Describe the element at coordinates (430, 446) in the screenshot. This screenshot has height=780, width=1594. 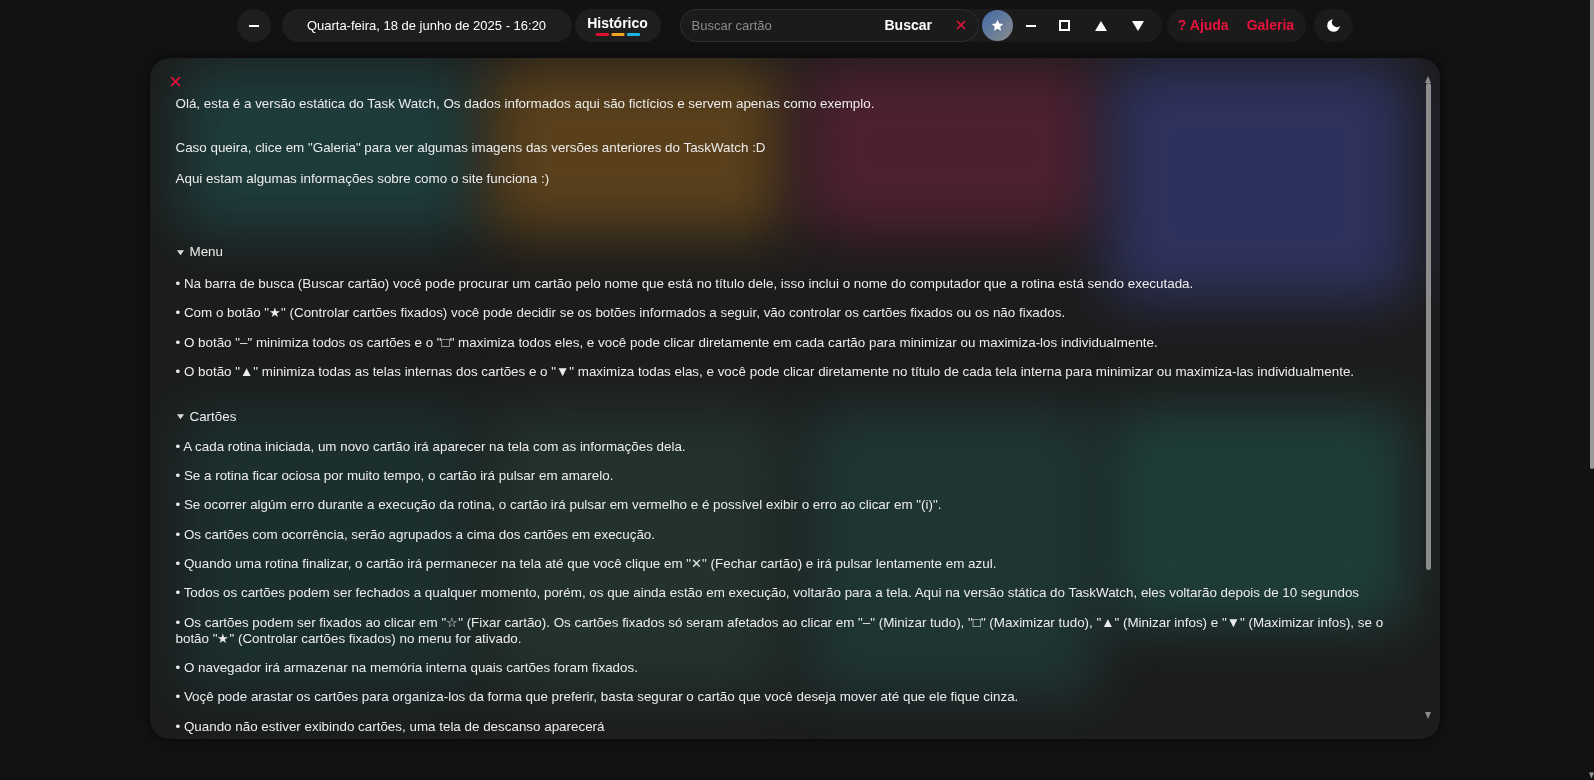
I see `bullet-text: • A cada rotina iniciada, um novo cartão irá aparecer na tela com as informações dela.` at that location.